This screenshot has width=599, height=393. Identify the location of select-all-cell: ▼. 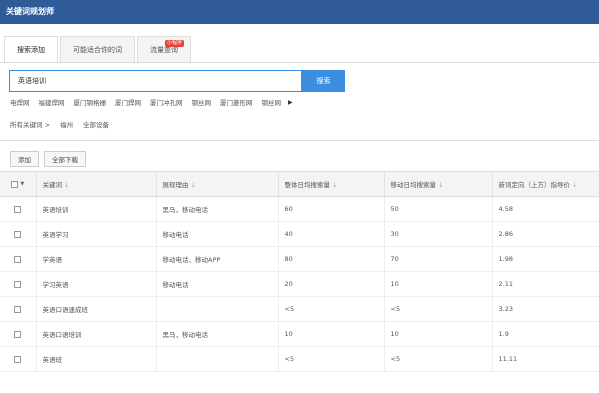
(18, 184).